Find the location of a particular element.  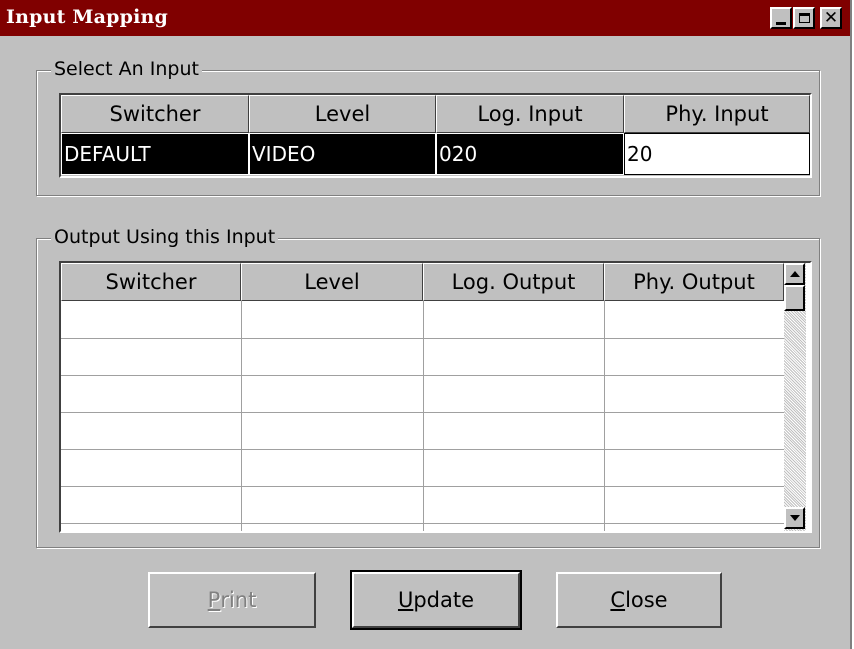

output-scrollbar is located at coordinates (795, 397).